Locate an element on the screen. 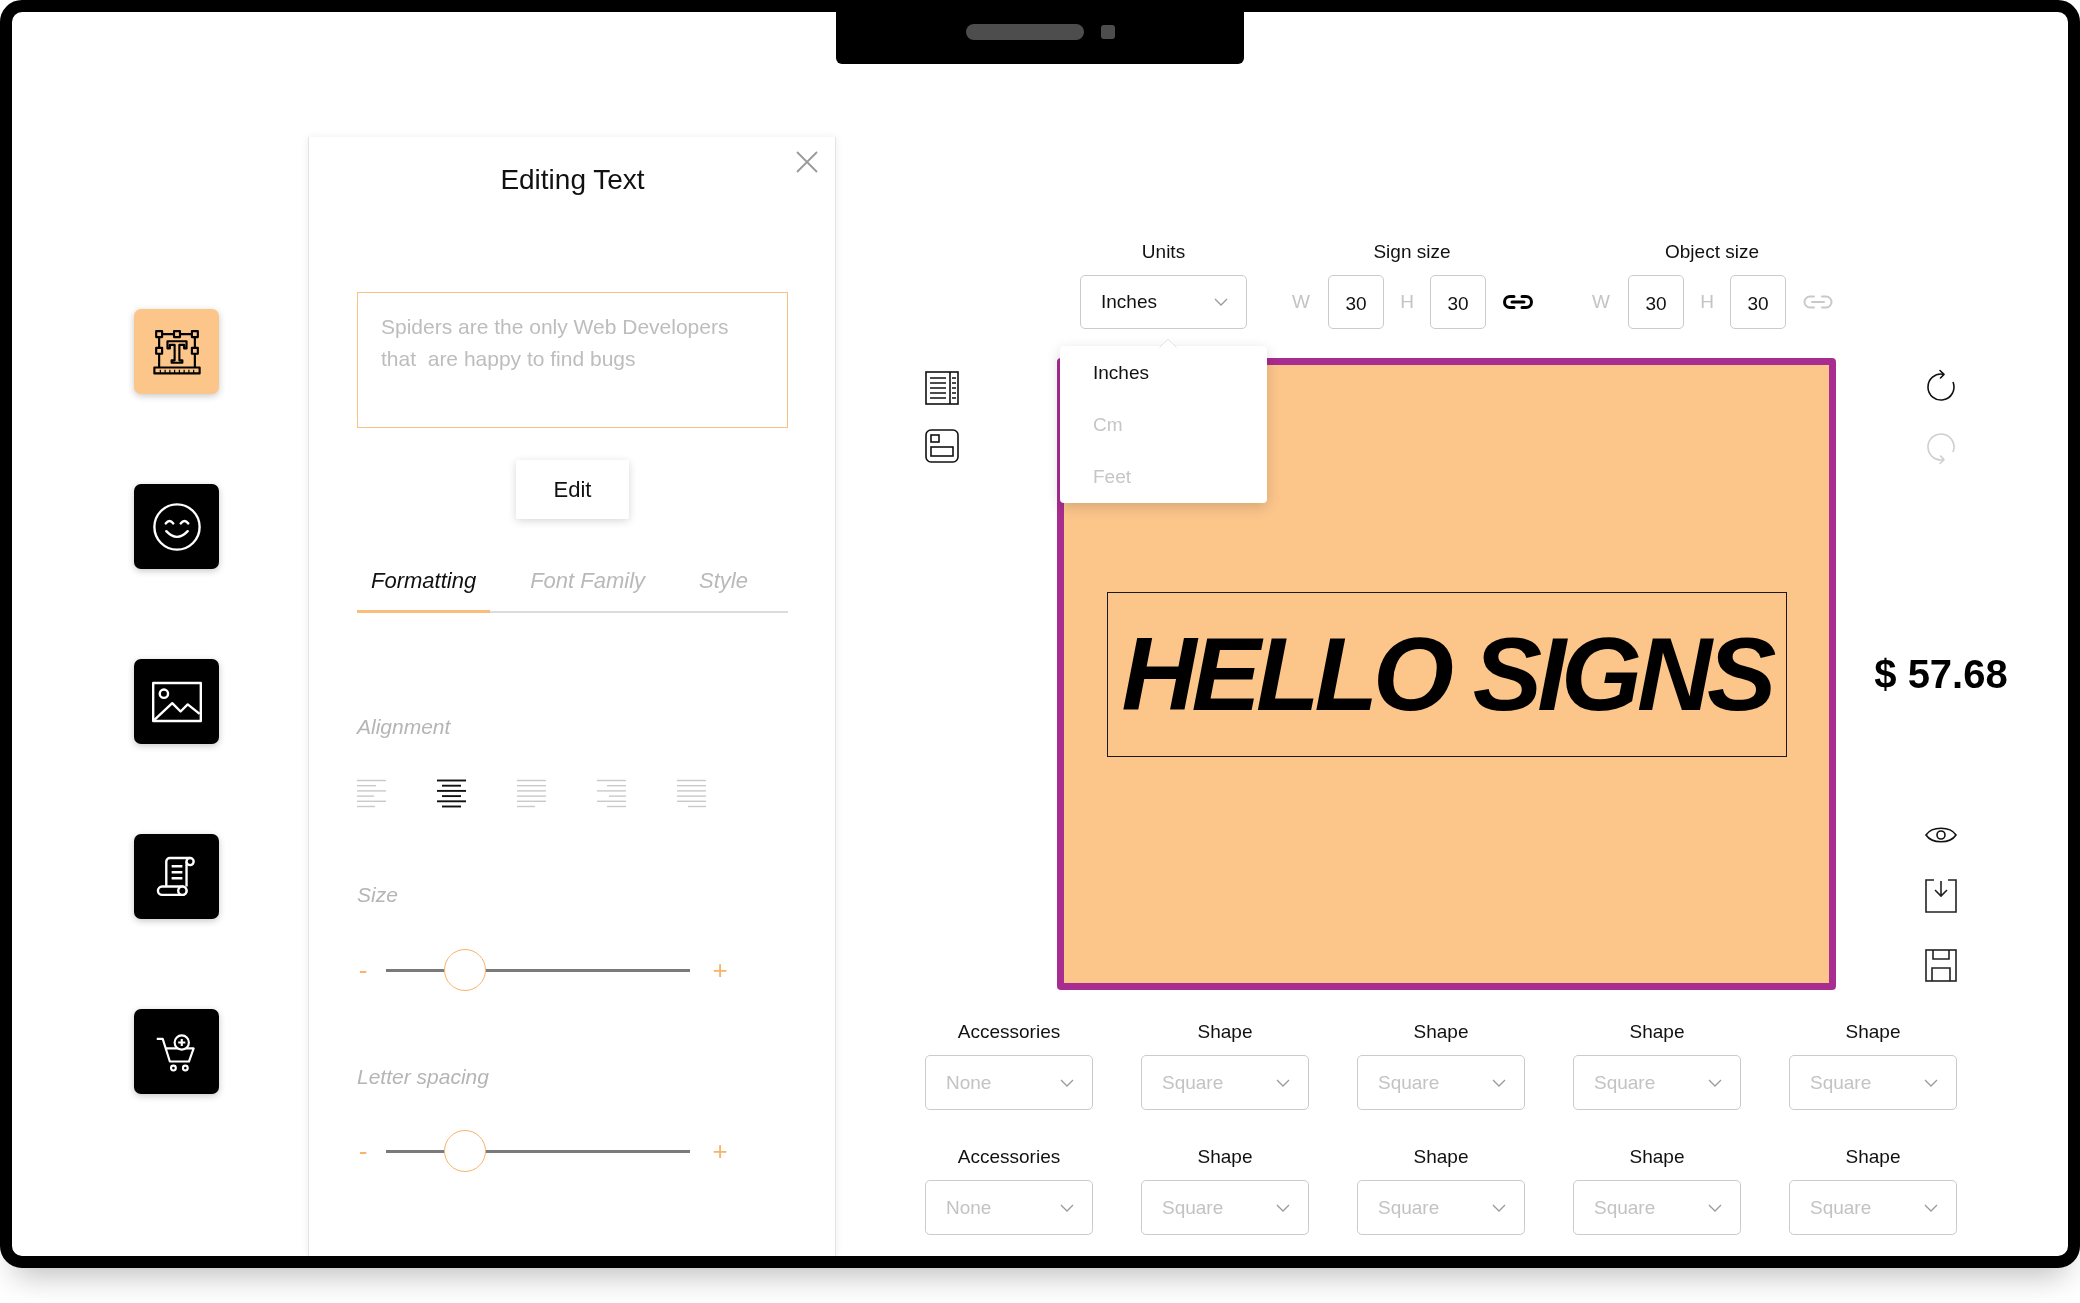 The image size is (2080, 1303). sensor-icon is located at coordinates (1040, 32).